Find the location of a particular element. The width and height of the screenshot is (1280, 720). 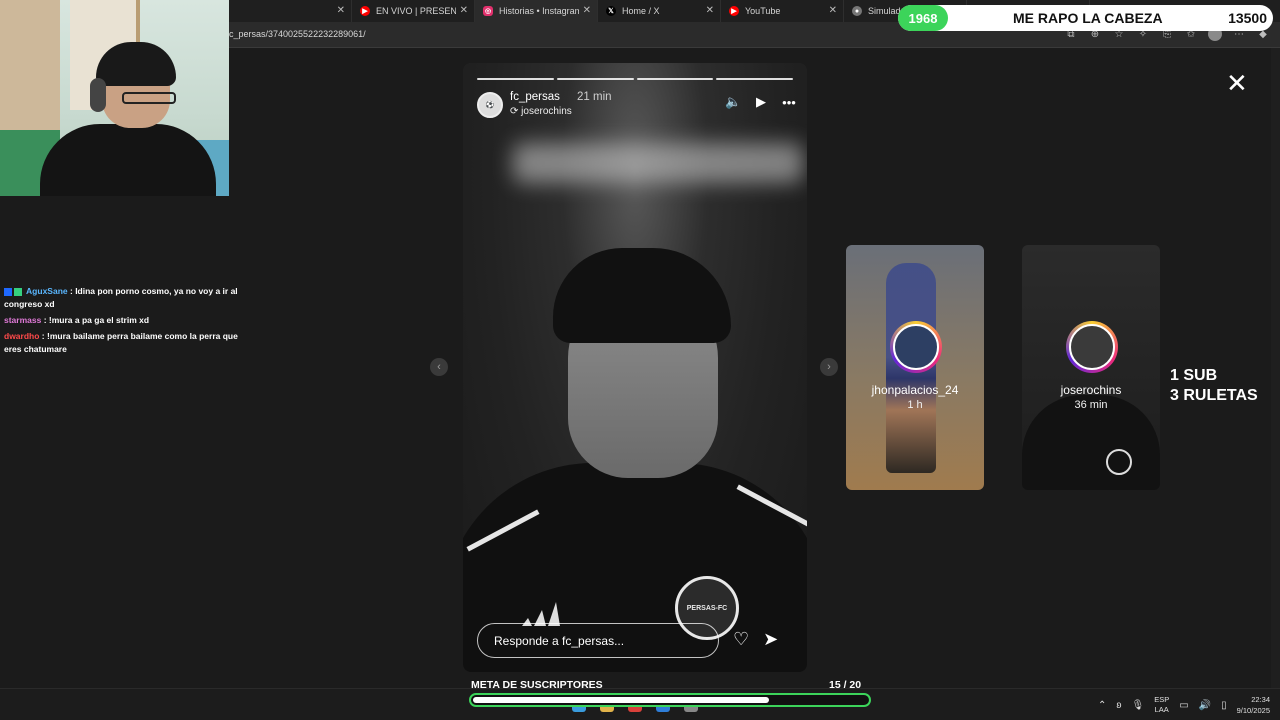

battery-icon: ▯ is located at coordinates (1224, 705).